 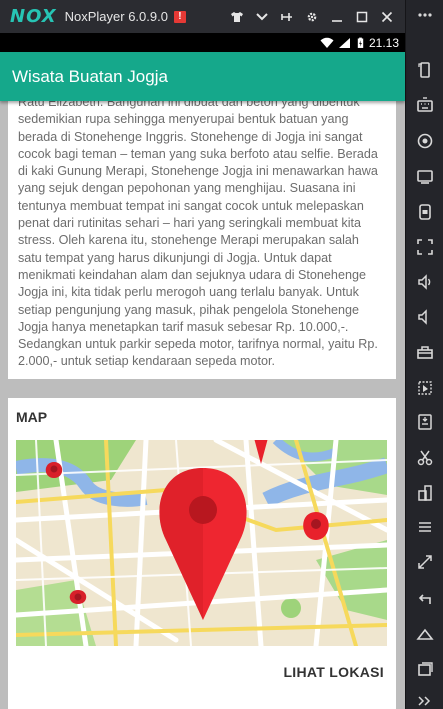 What do you see at coordinates (90, 76) in the screenshot?
I see `app-title: Wisata Buatan Jogja` at bounding box center [90, 76].